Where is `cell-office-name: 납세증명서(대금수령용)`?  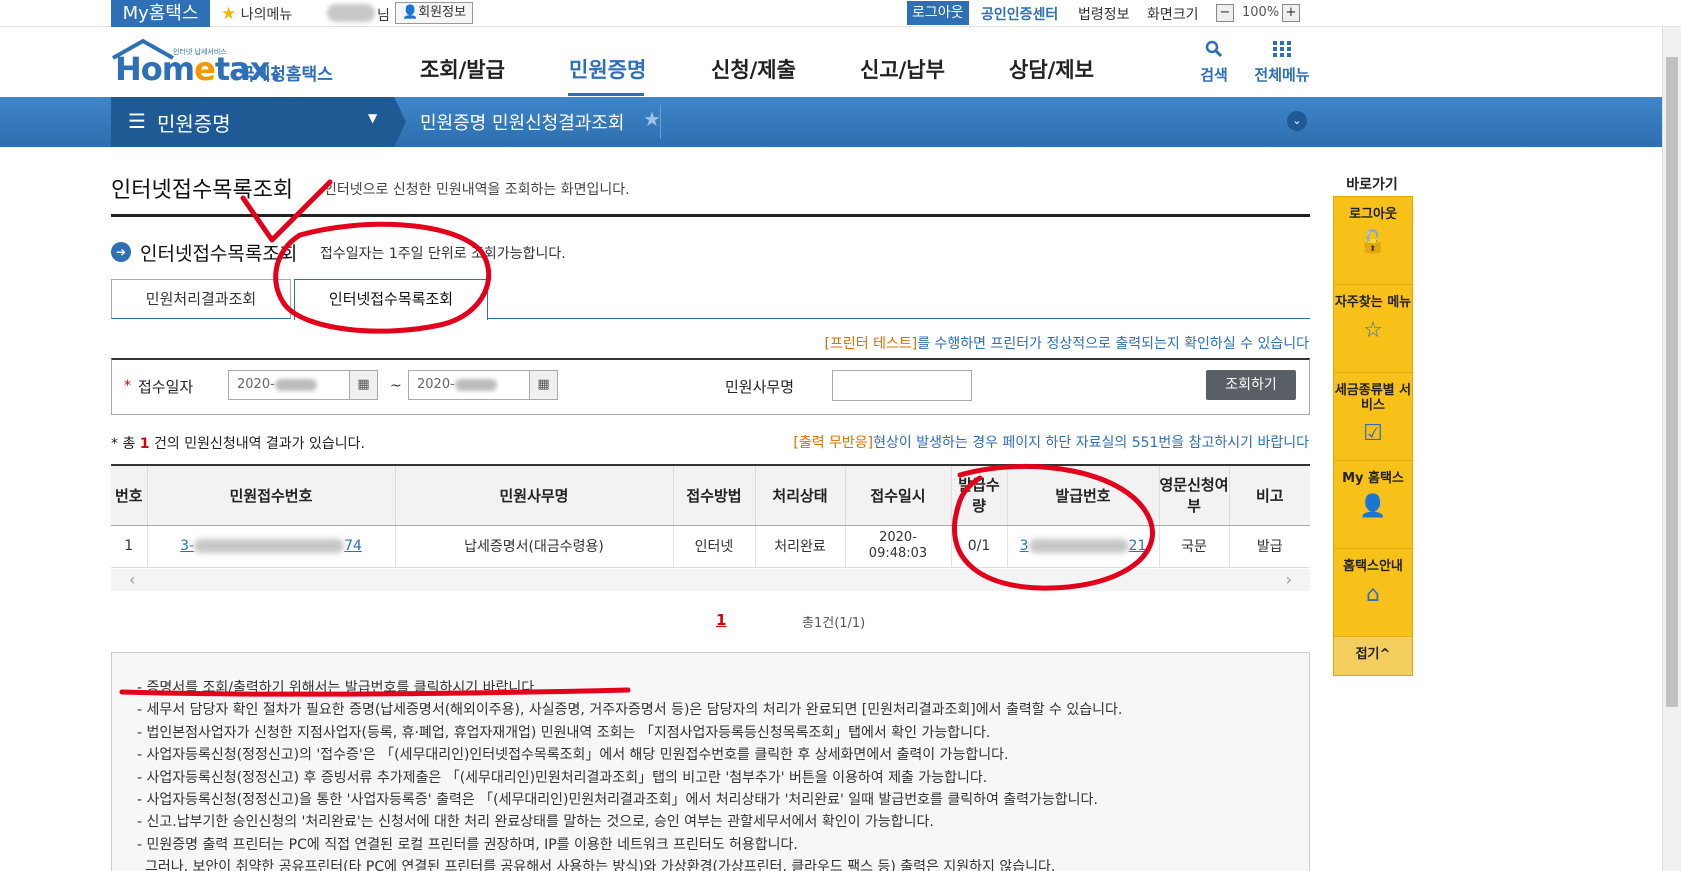
cell-office-name: 납세증명서(대금수령용) is located at coordinates (533, 546).